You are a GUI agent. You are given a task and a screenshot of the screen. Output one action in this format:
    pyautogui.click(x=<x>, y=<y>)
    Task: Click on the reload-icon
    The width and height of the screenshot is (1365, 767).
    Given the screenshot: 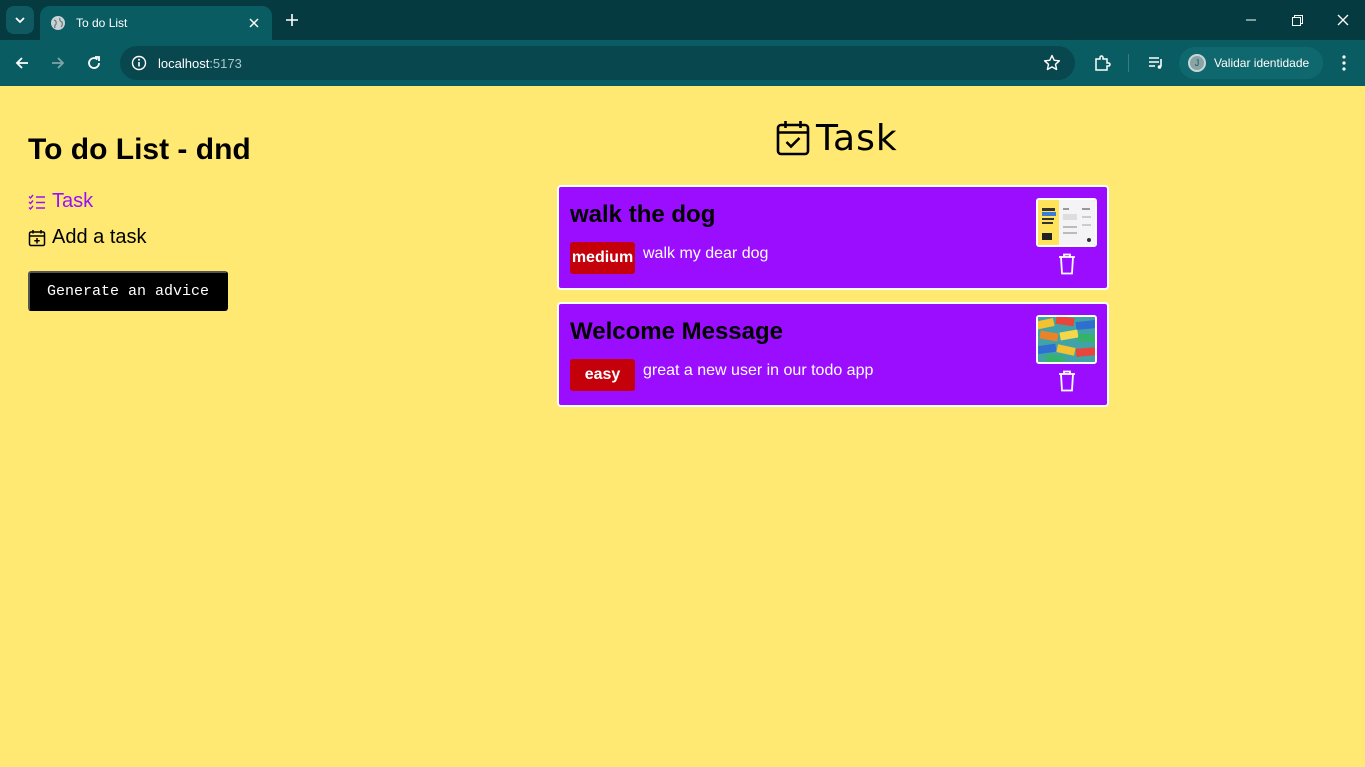 What is the action you would take?
    pyautogui.click(x=94, y=62)
    